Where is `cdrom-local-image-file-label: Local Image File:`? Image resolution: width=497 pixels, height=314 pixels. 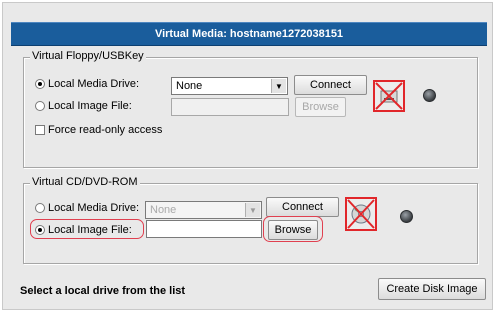 cdrom-local-image-file-label: Local Image File: is located at coordinates (90, 230).